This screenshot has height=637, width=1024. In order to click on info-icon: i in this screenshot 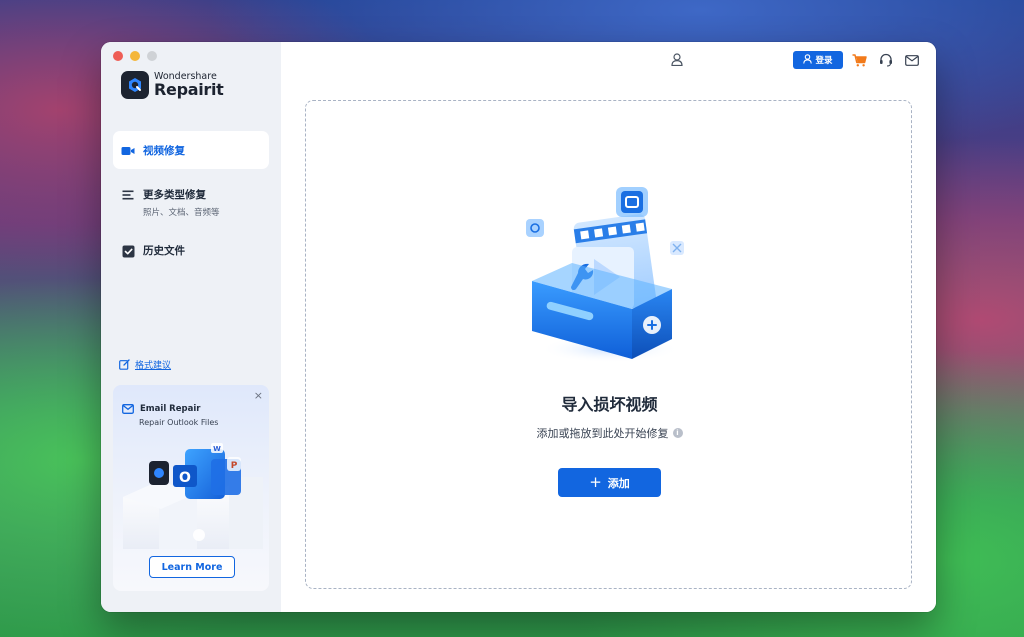, I will do `click(677, 433)`.